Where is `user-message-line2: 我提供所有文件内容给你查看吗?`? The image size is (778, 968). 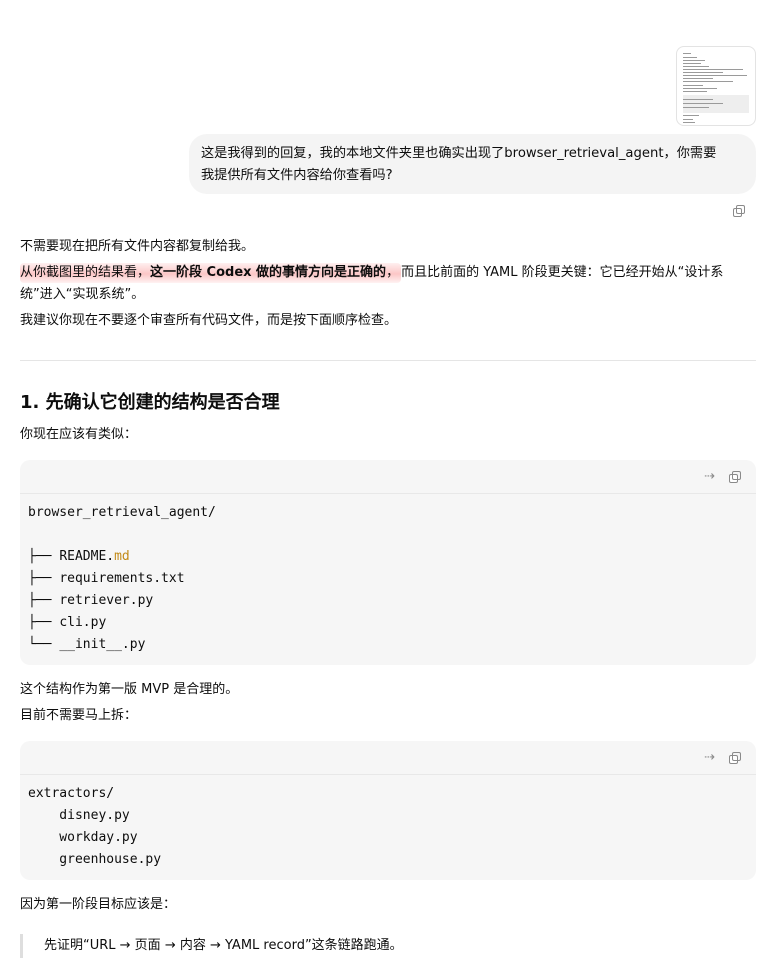 user-message-line2: 我提供所有文件内容给你查看吗? is located at coordinates (297, 175).